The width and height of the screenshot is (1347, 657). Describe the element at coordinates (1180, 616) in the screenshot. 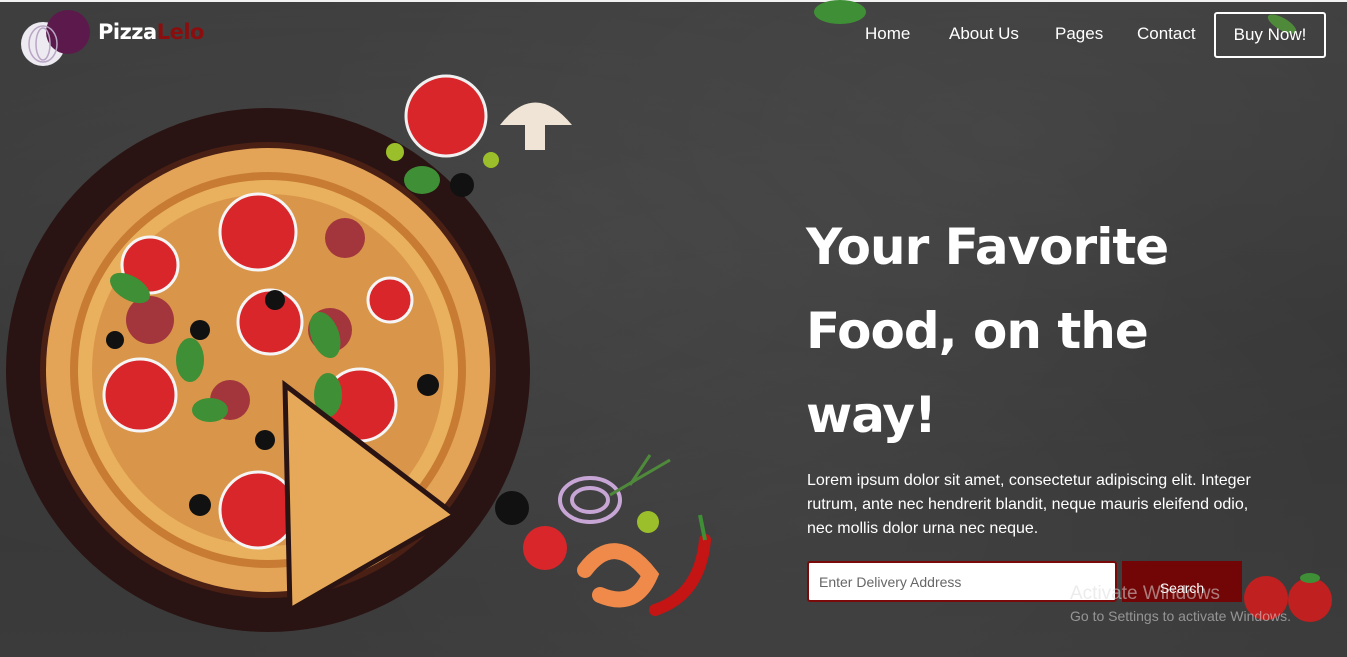

I see `activate-windows-subtitle: Go to Settings to activate Windows.` at that location.